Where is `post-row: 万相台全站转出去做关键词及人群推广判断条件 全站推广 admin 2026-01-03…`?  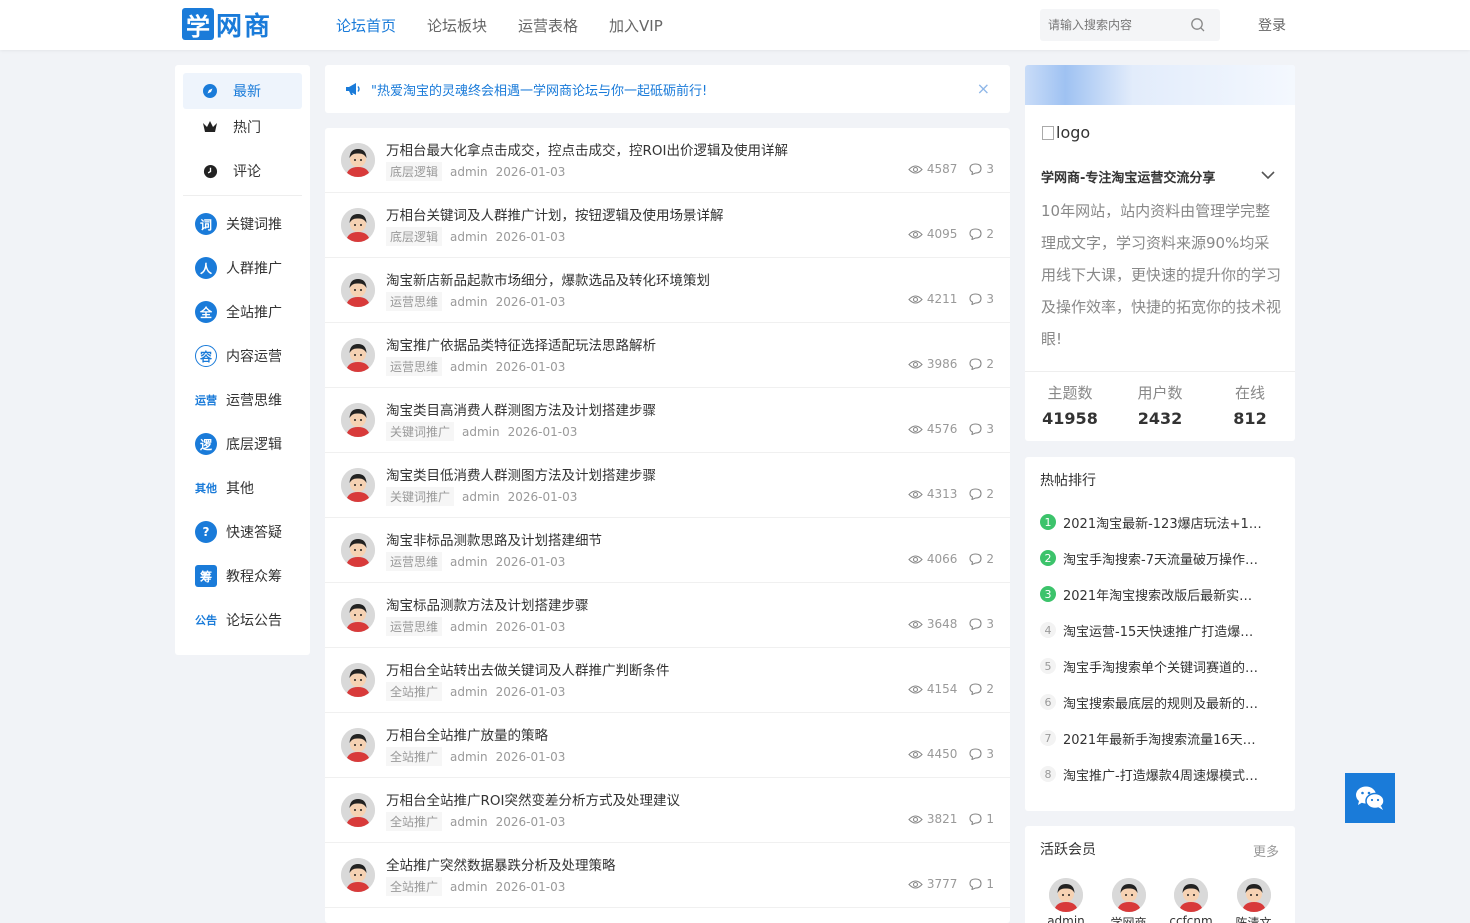 post-row: 万相台全站转出去做关键词及人群推广判断条件 全站推广 admin 2026-01-03… is located at coordinates (667, 680).